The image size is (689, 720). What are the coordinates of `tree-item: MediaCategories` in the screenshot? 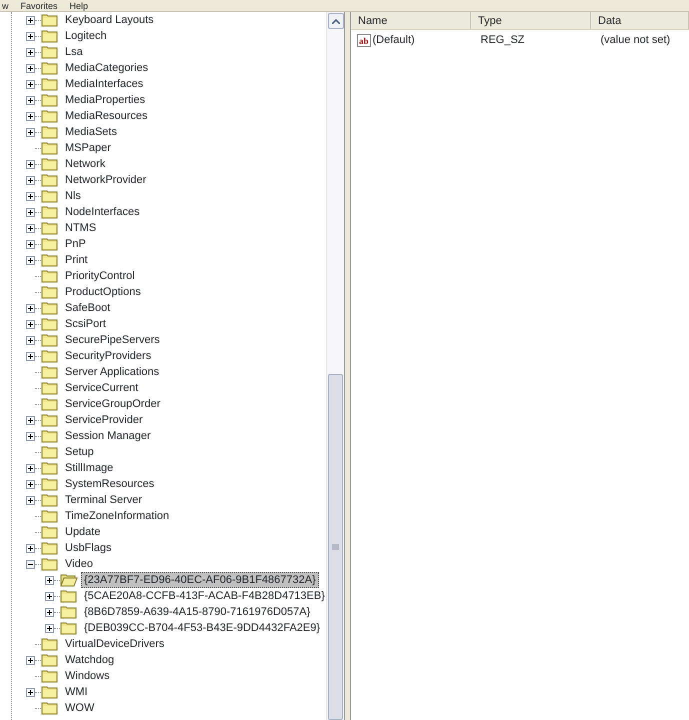 It's located at (107, 68).